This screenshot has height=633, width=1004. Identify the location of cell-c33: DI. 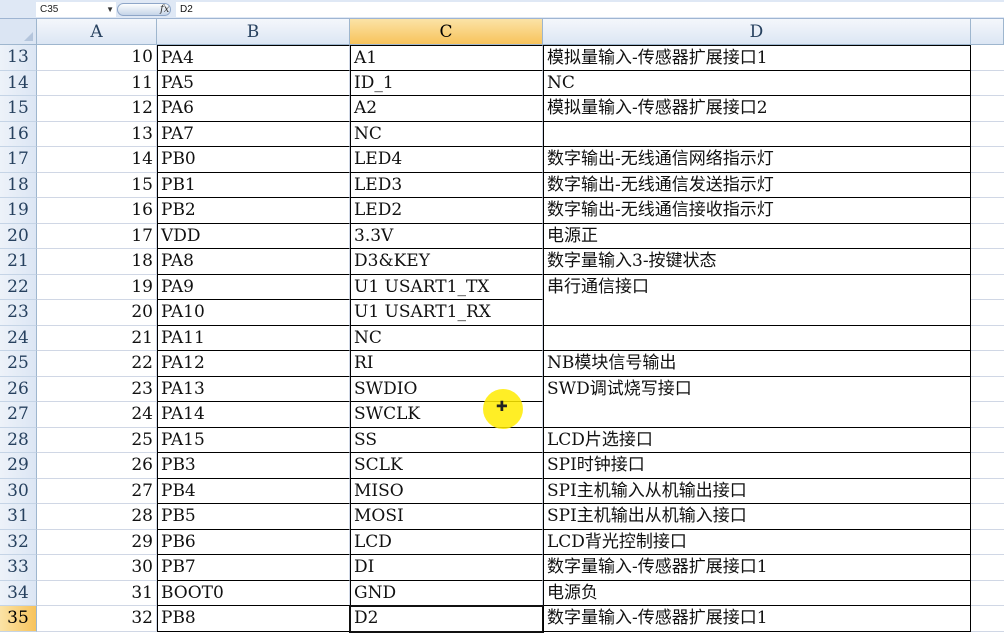
(446, 568).